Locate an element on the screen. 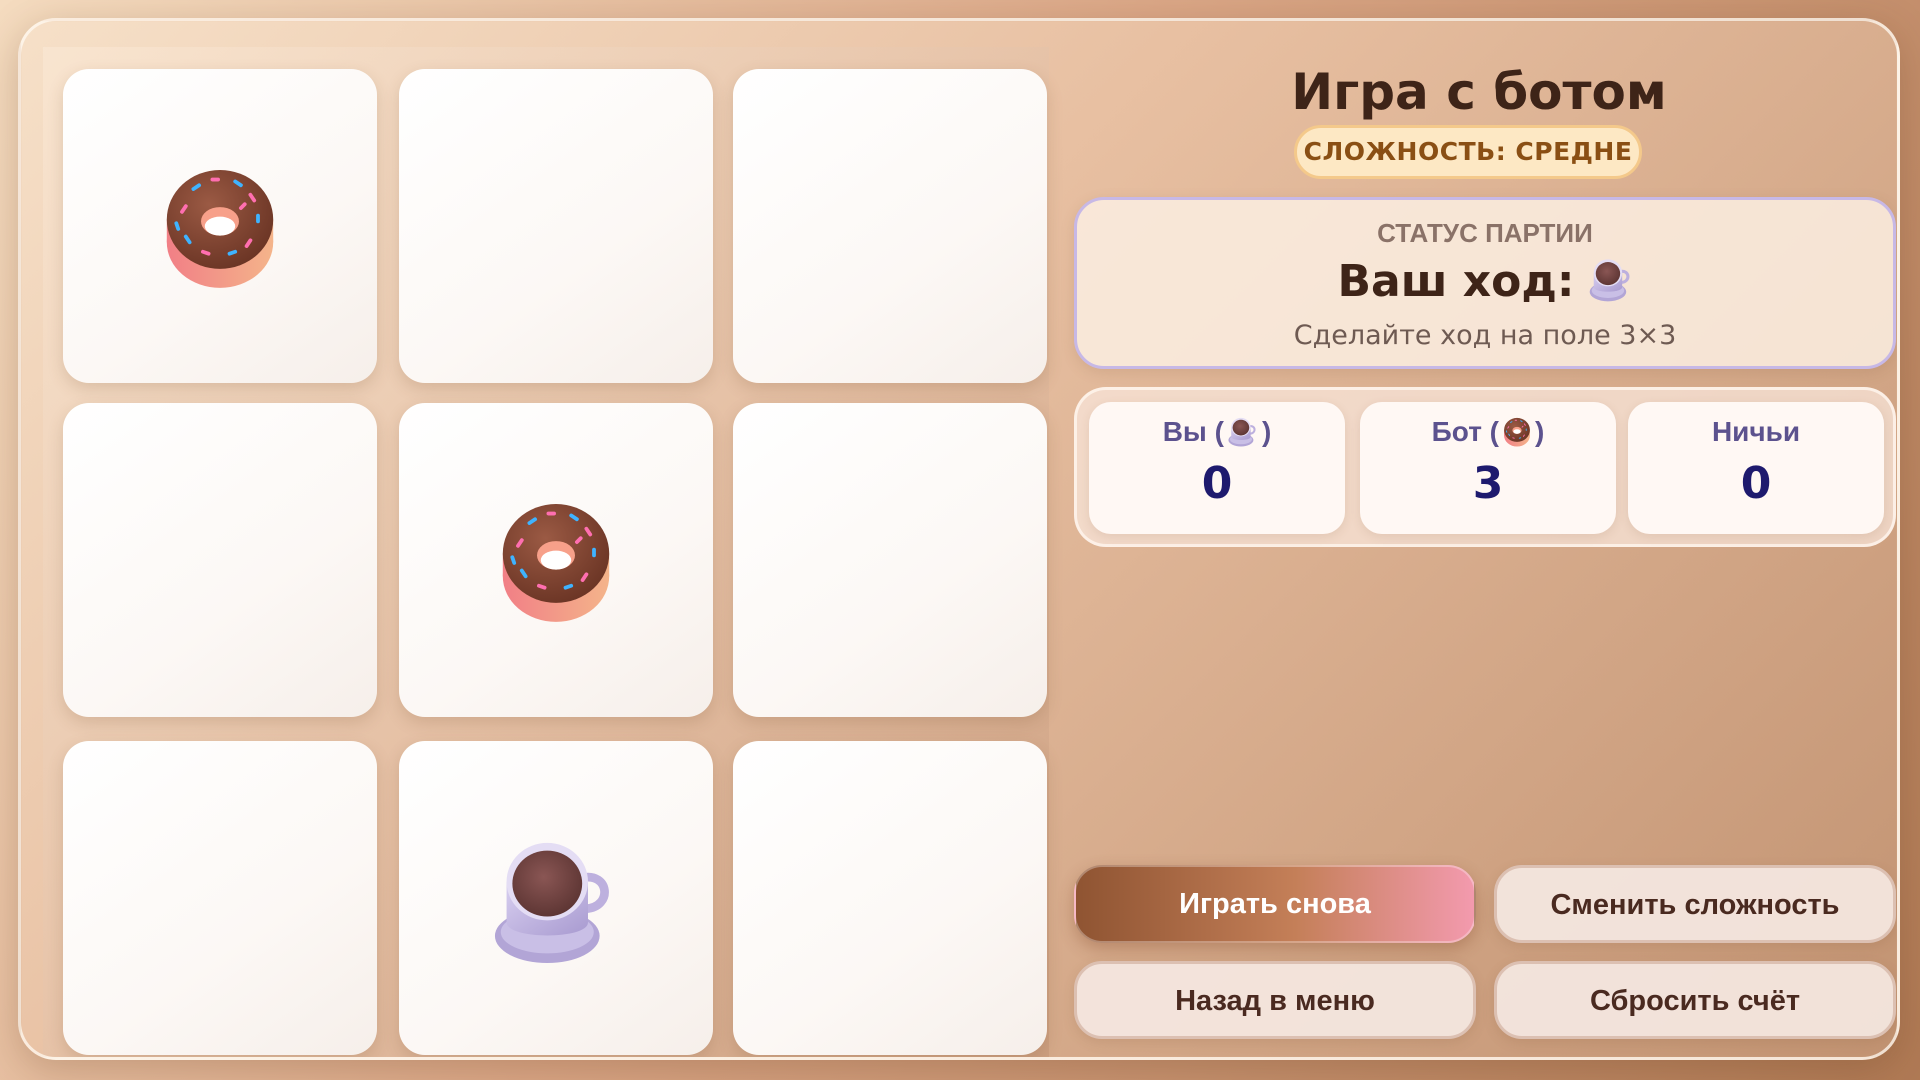  score-card-draws: Ничьи 0 is located at coordinates (1756, 468).